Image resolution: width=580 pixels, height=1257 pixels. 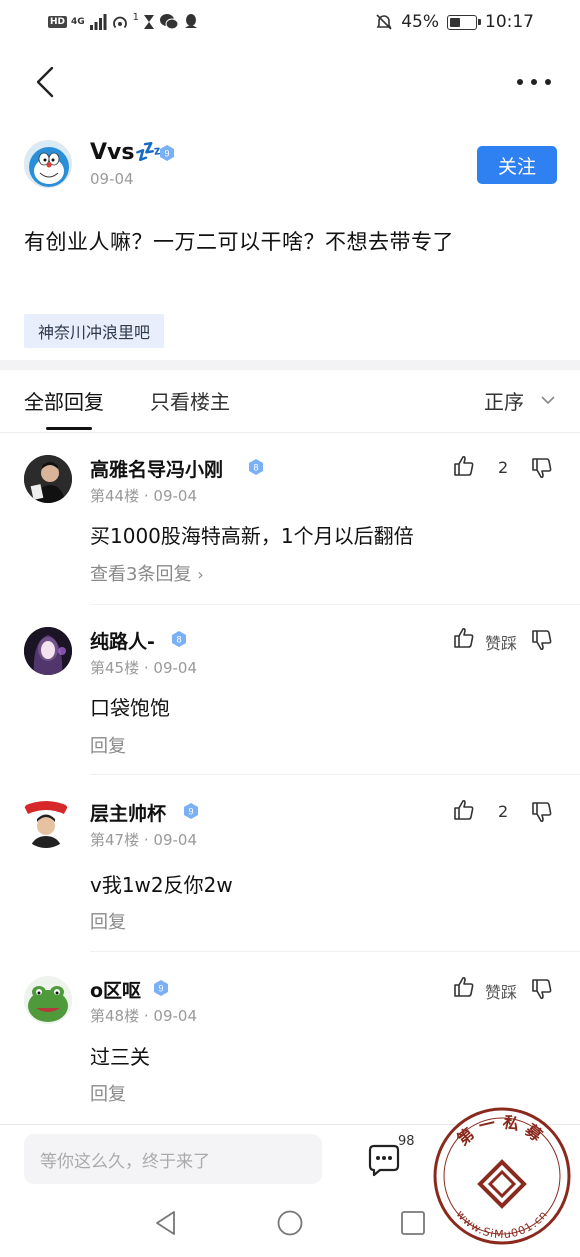 What do you see at coordinates (517, 165) in the screenshot?
I see `follow-button: 关注` at bounding box center [517, 165].